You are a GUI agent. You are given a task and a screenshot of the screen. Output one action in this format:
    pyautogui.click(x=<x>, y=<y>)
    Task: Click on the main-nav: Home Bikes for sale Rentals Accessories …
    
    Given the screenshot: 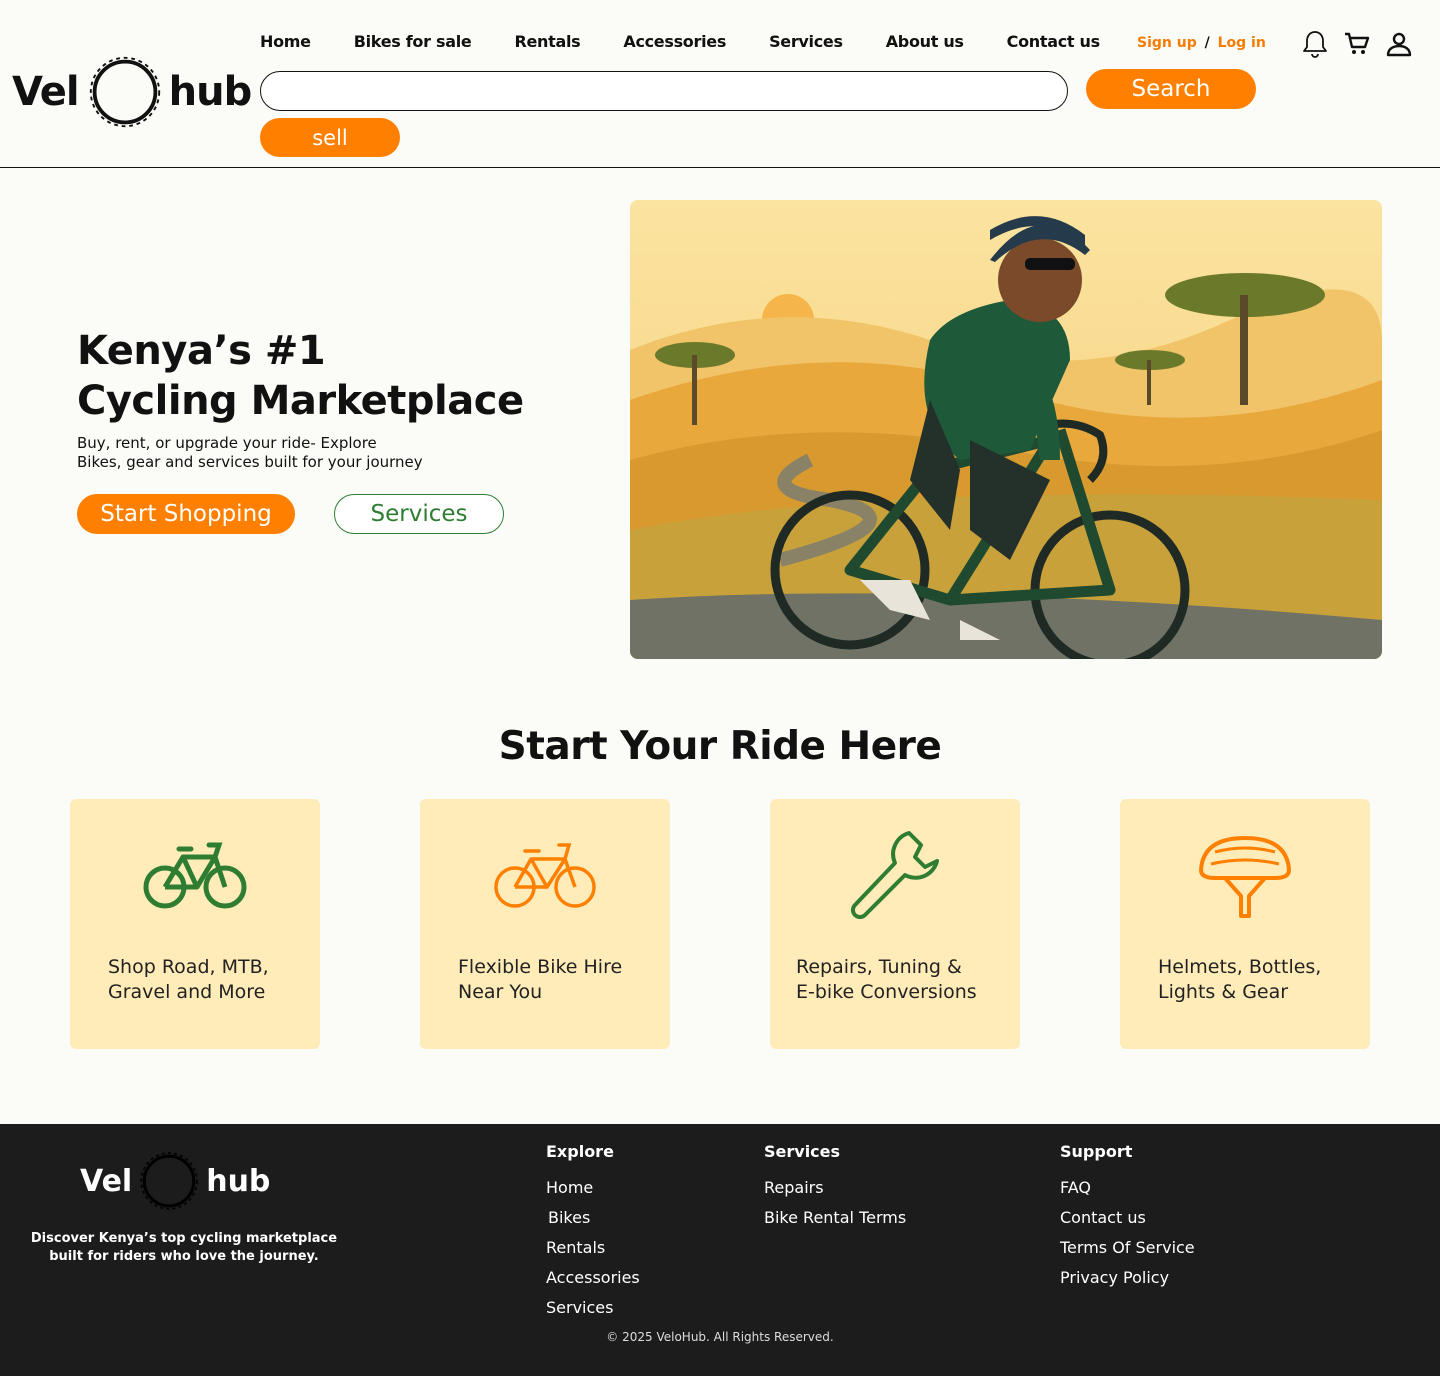 What is the action you would take?
    pyautogui.click(x=701, y=41)
    